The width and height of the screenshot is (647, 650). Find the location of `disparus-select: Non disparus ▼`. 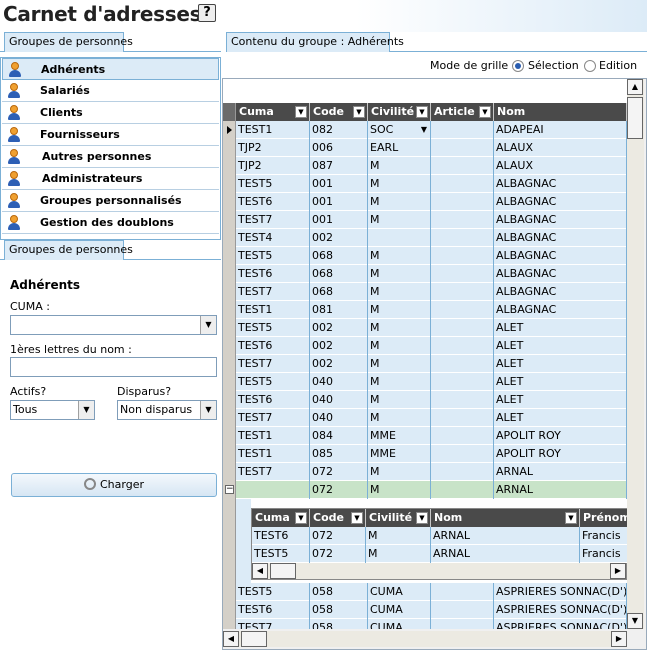

disparus-select: Non disparus ▼ is located at coordinates (167, 410).